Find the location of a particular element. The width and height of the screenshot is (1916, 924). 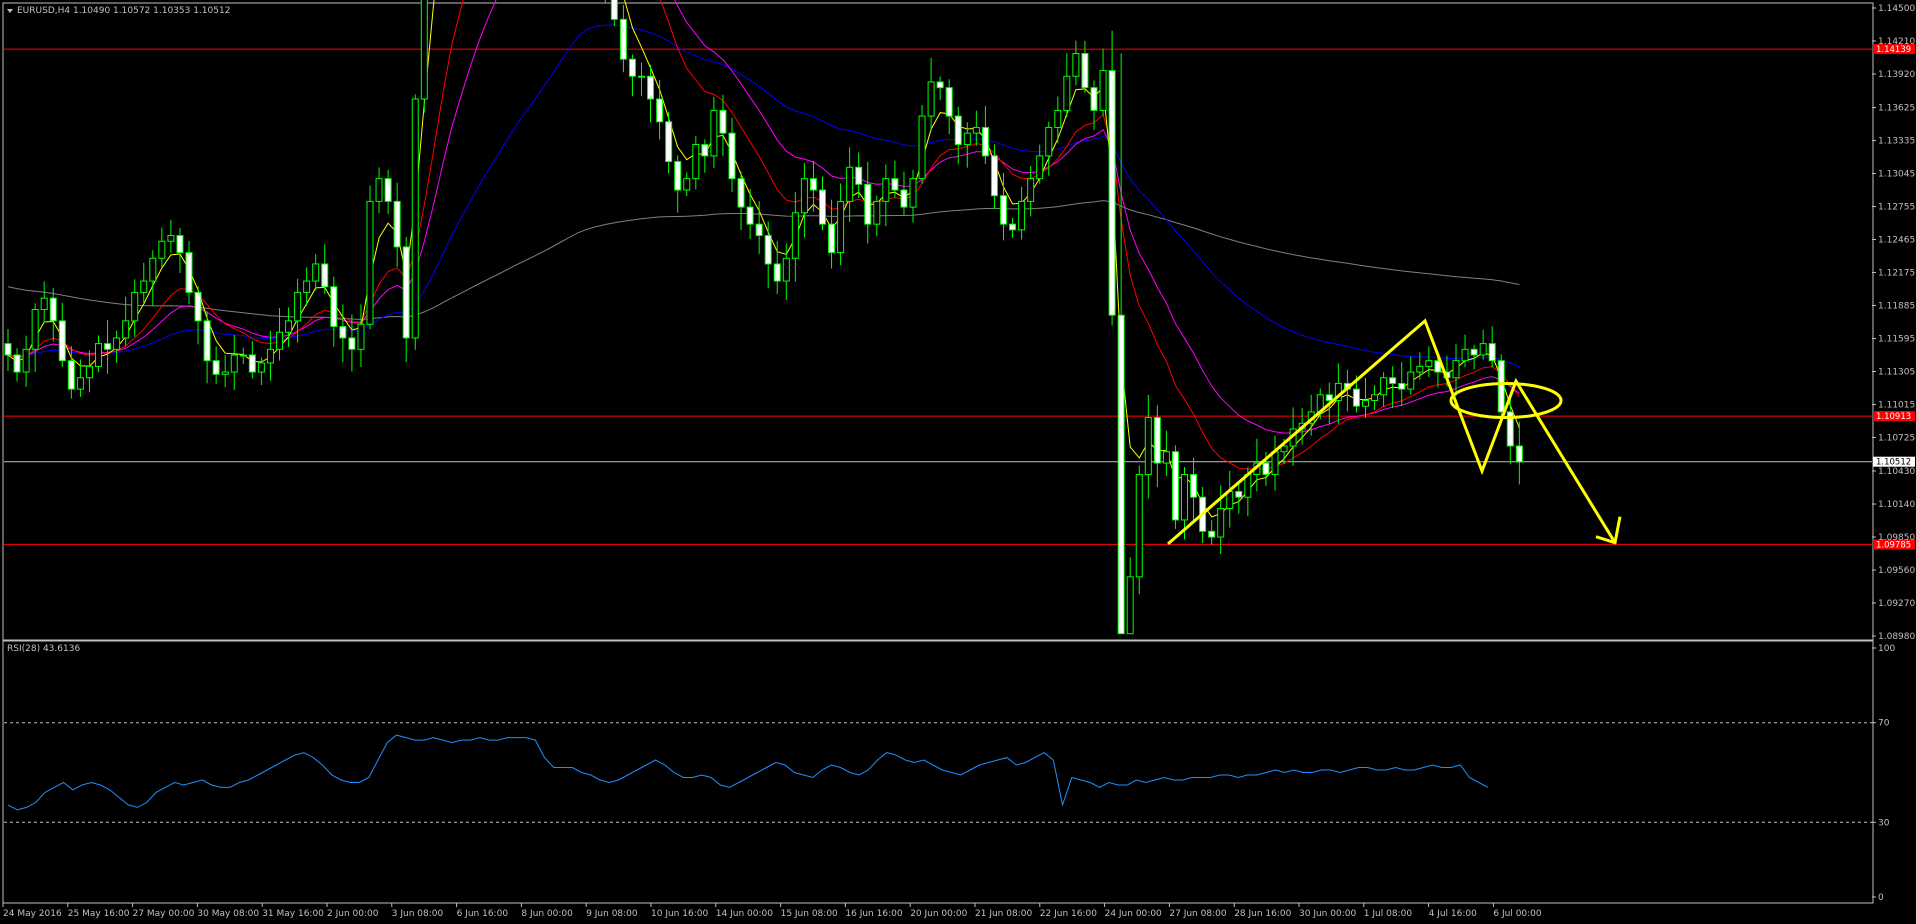

time-tick-label: 30 May 08:00 is located at coordinates (228, 914).